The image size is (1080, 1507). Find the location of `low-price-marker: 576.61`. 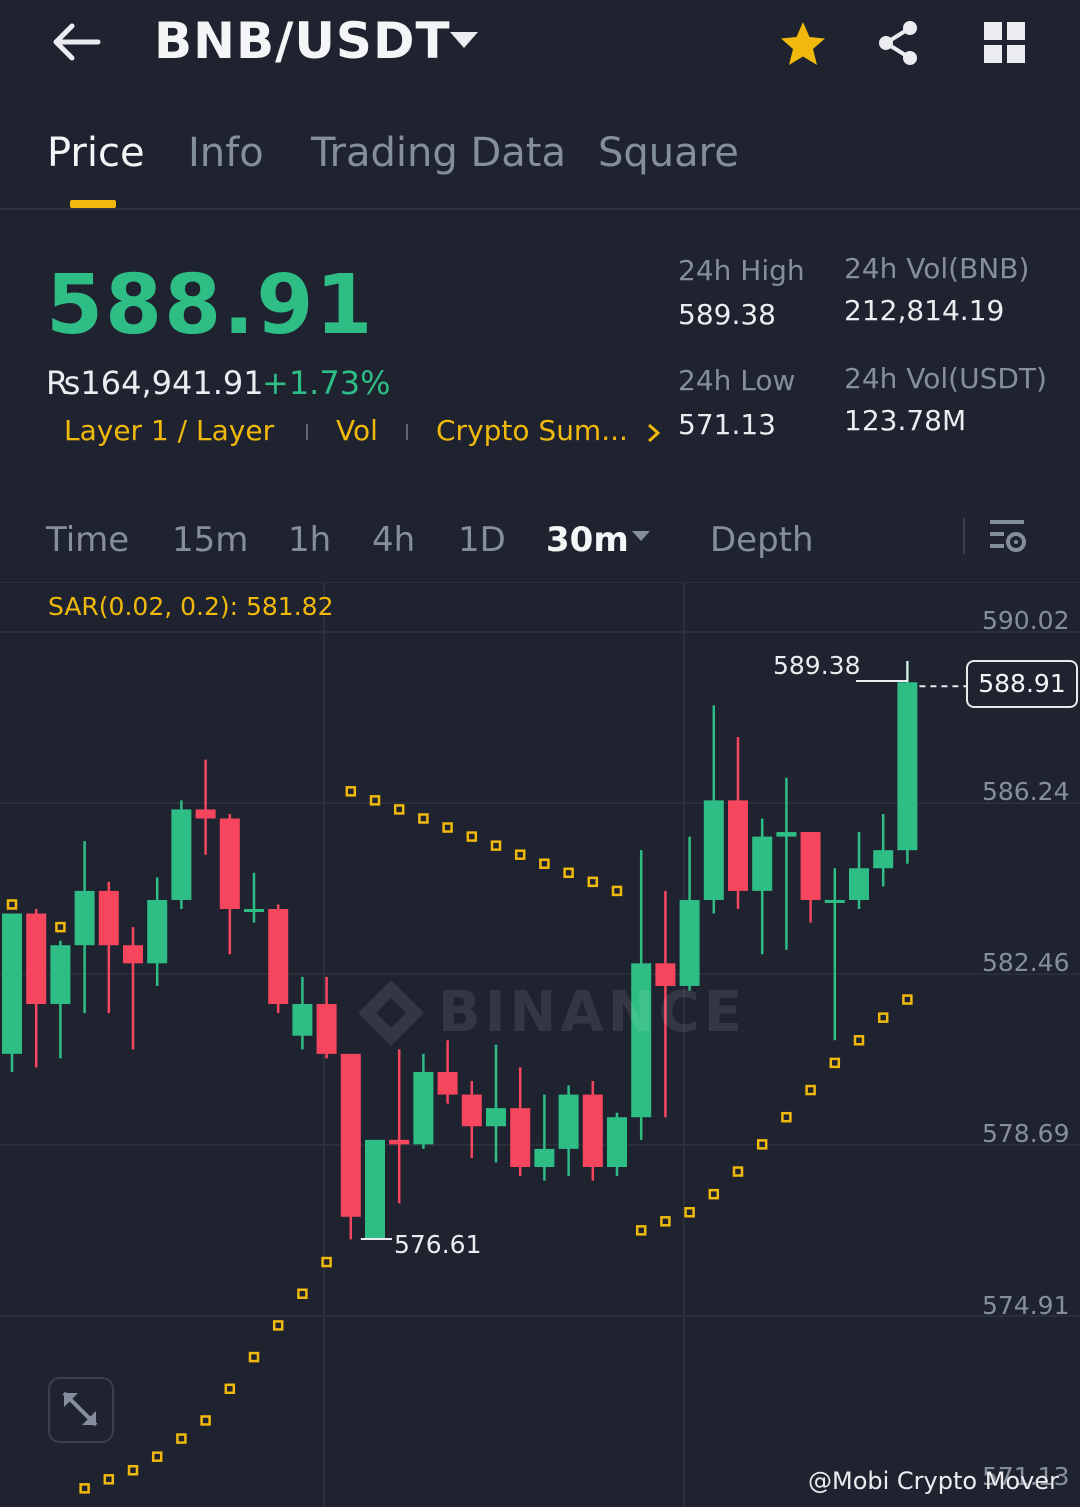

low-price-marker: 576.61 is located at coordinates (438, 1244).